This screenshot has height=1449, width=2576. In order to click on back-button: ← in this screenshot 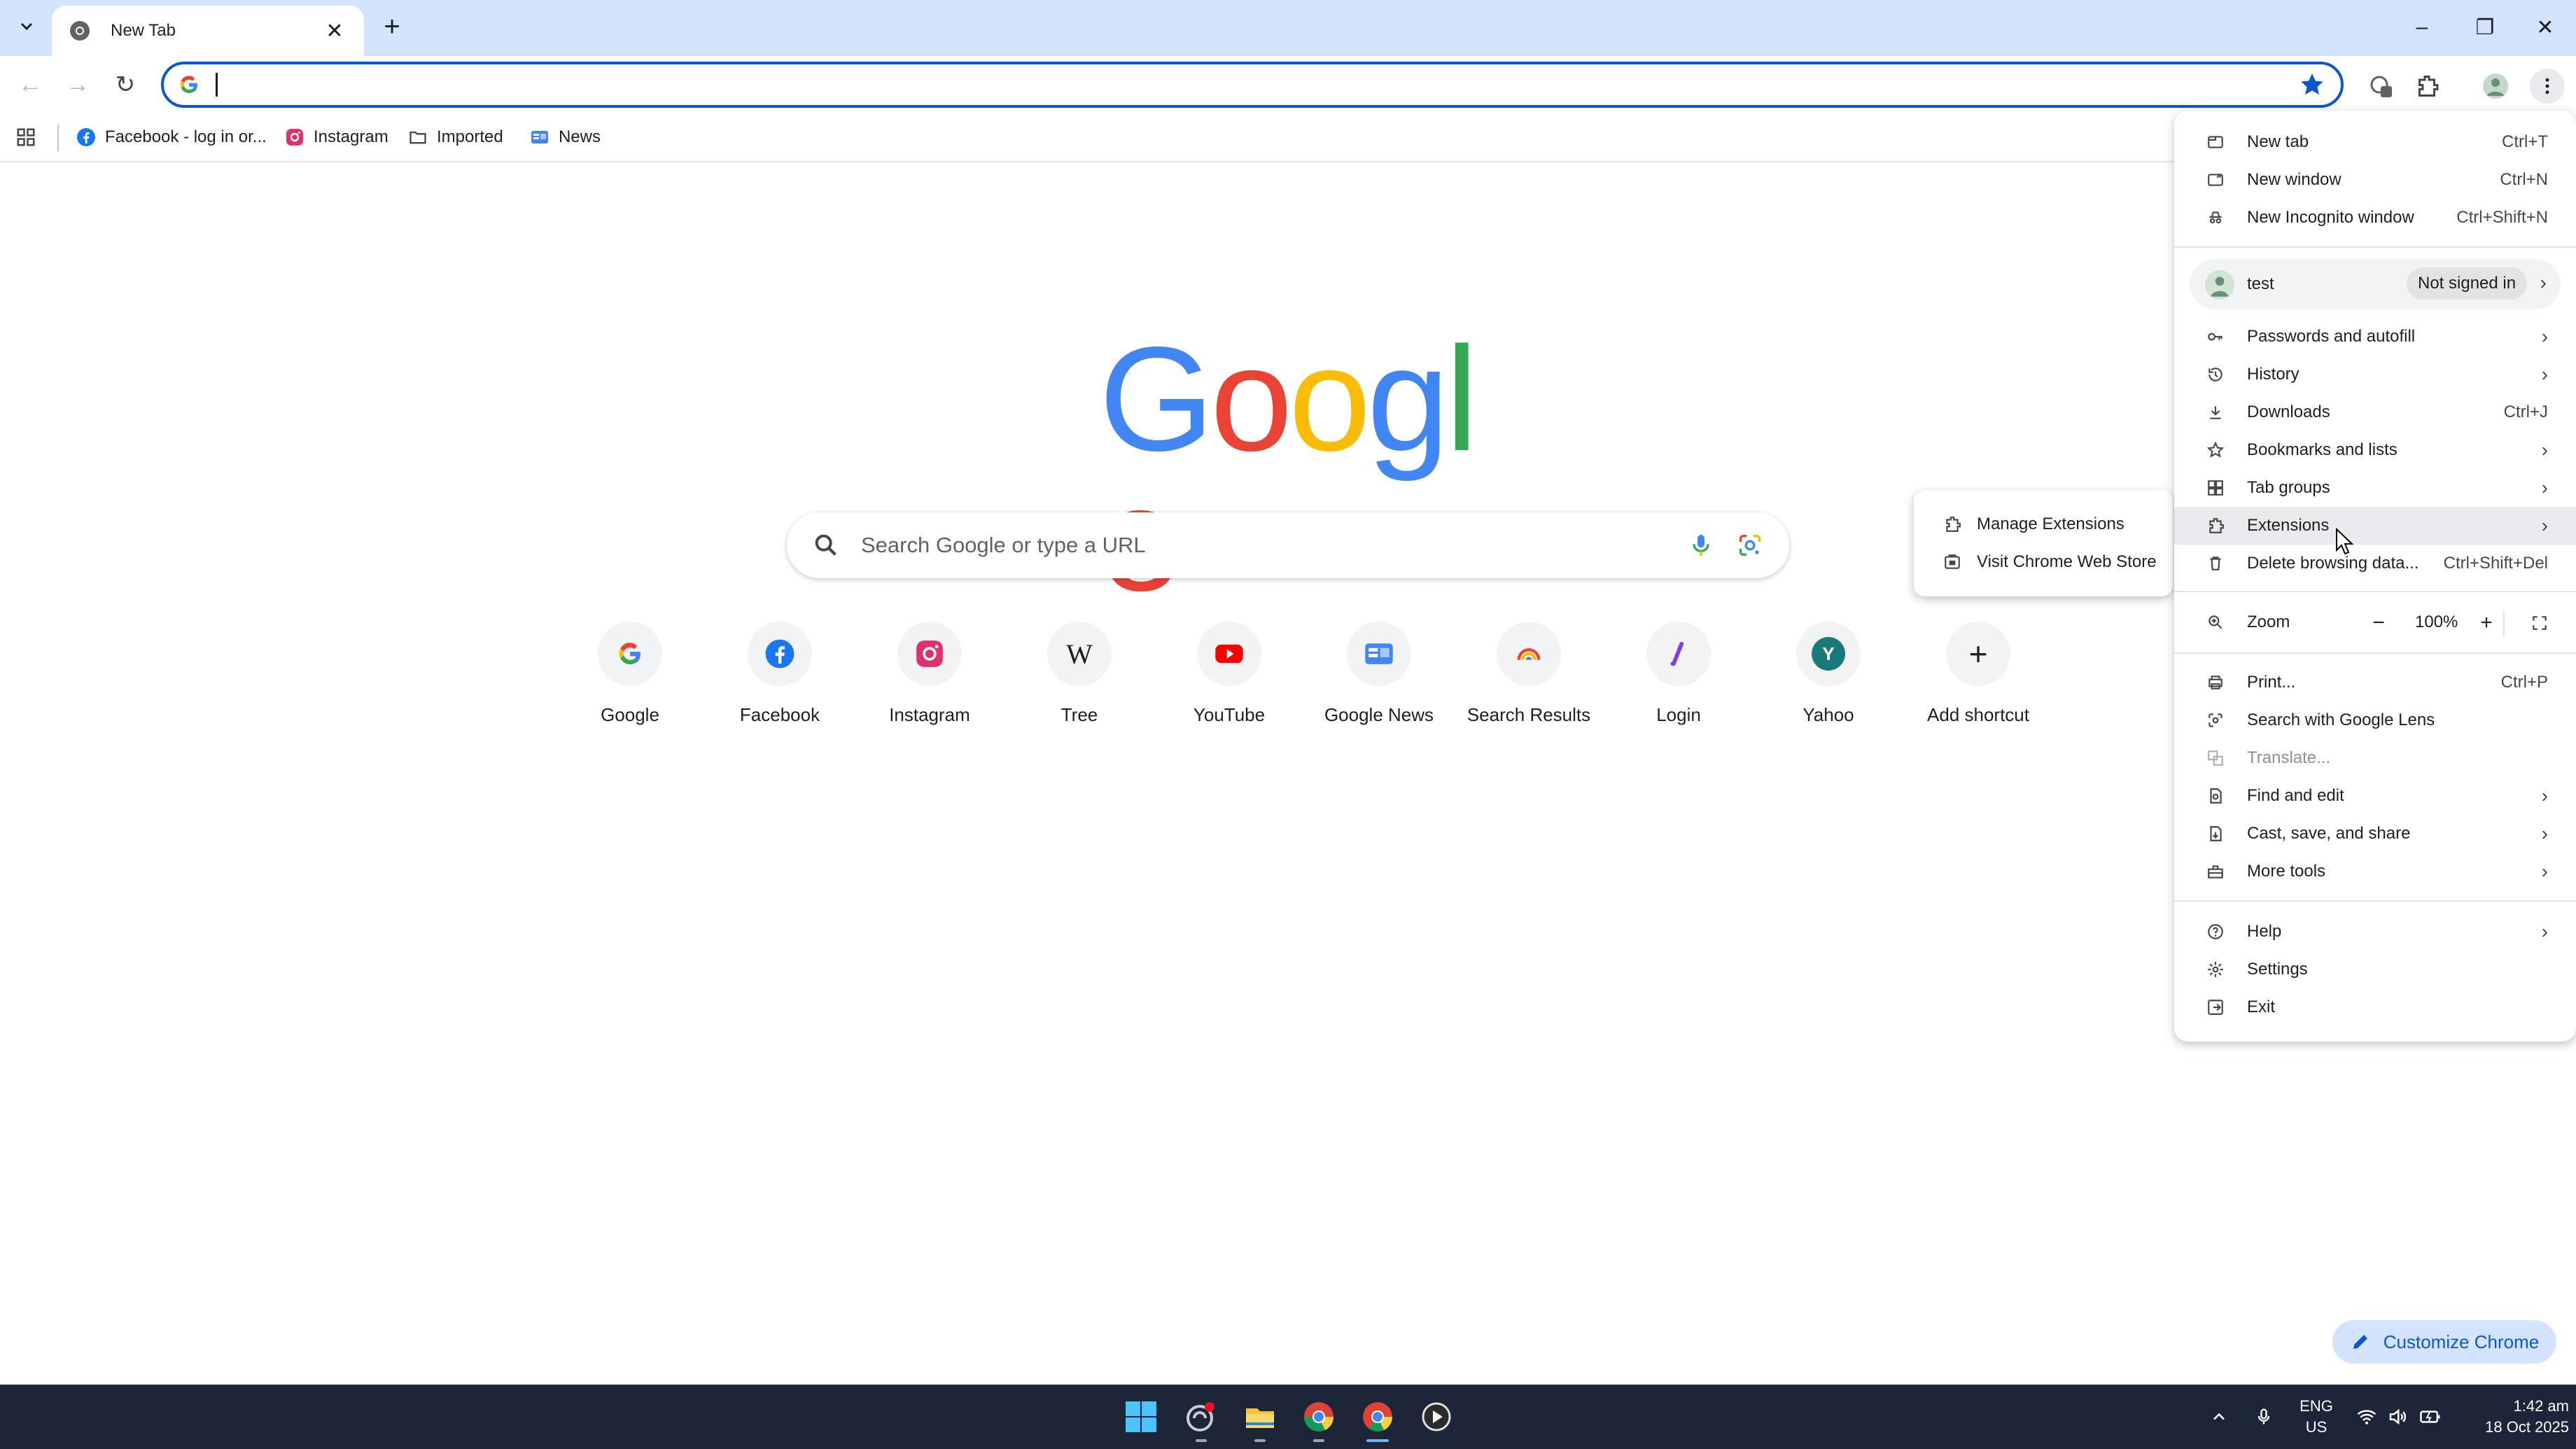, I will do `click(30, 84)`.